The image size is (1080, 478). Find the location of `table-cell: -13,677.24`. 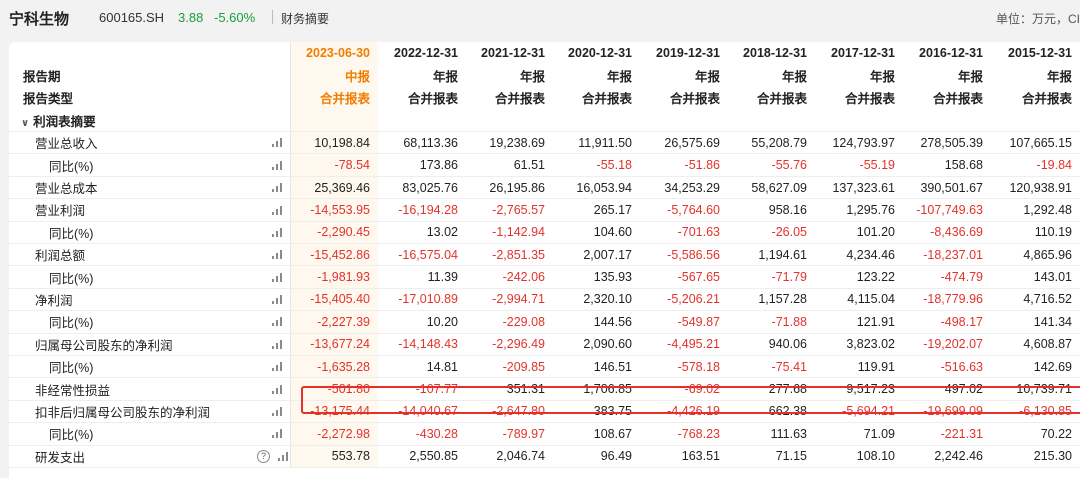

table-cell: -13,677.24 is located at coordinates (334, 344).